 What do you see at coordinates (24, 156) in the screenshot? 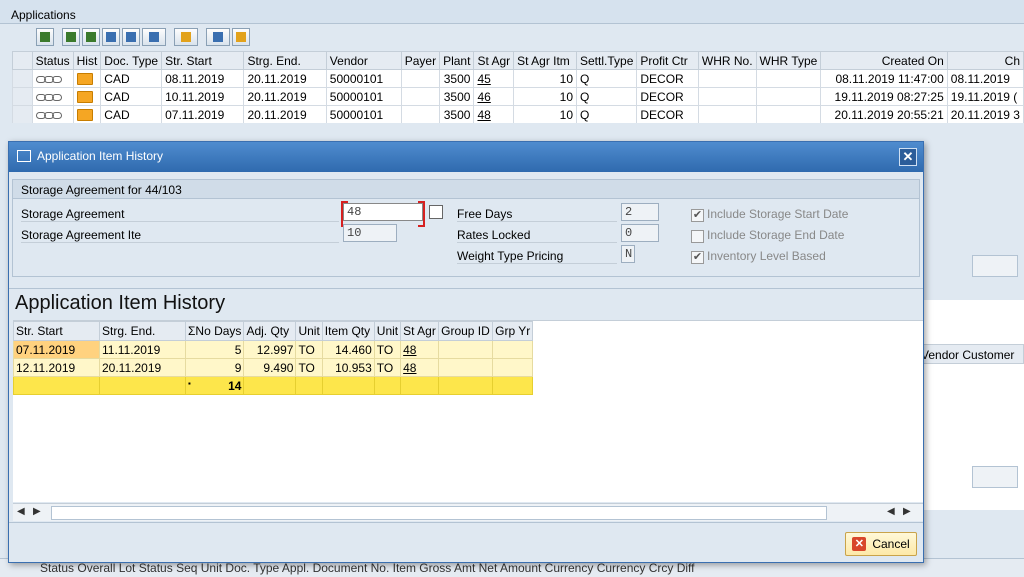
I see `window-icon` at bounding box center [24, 156].